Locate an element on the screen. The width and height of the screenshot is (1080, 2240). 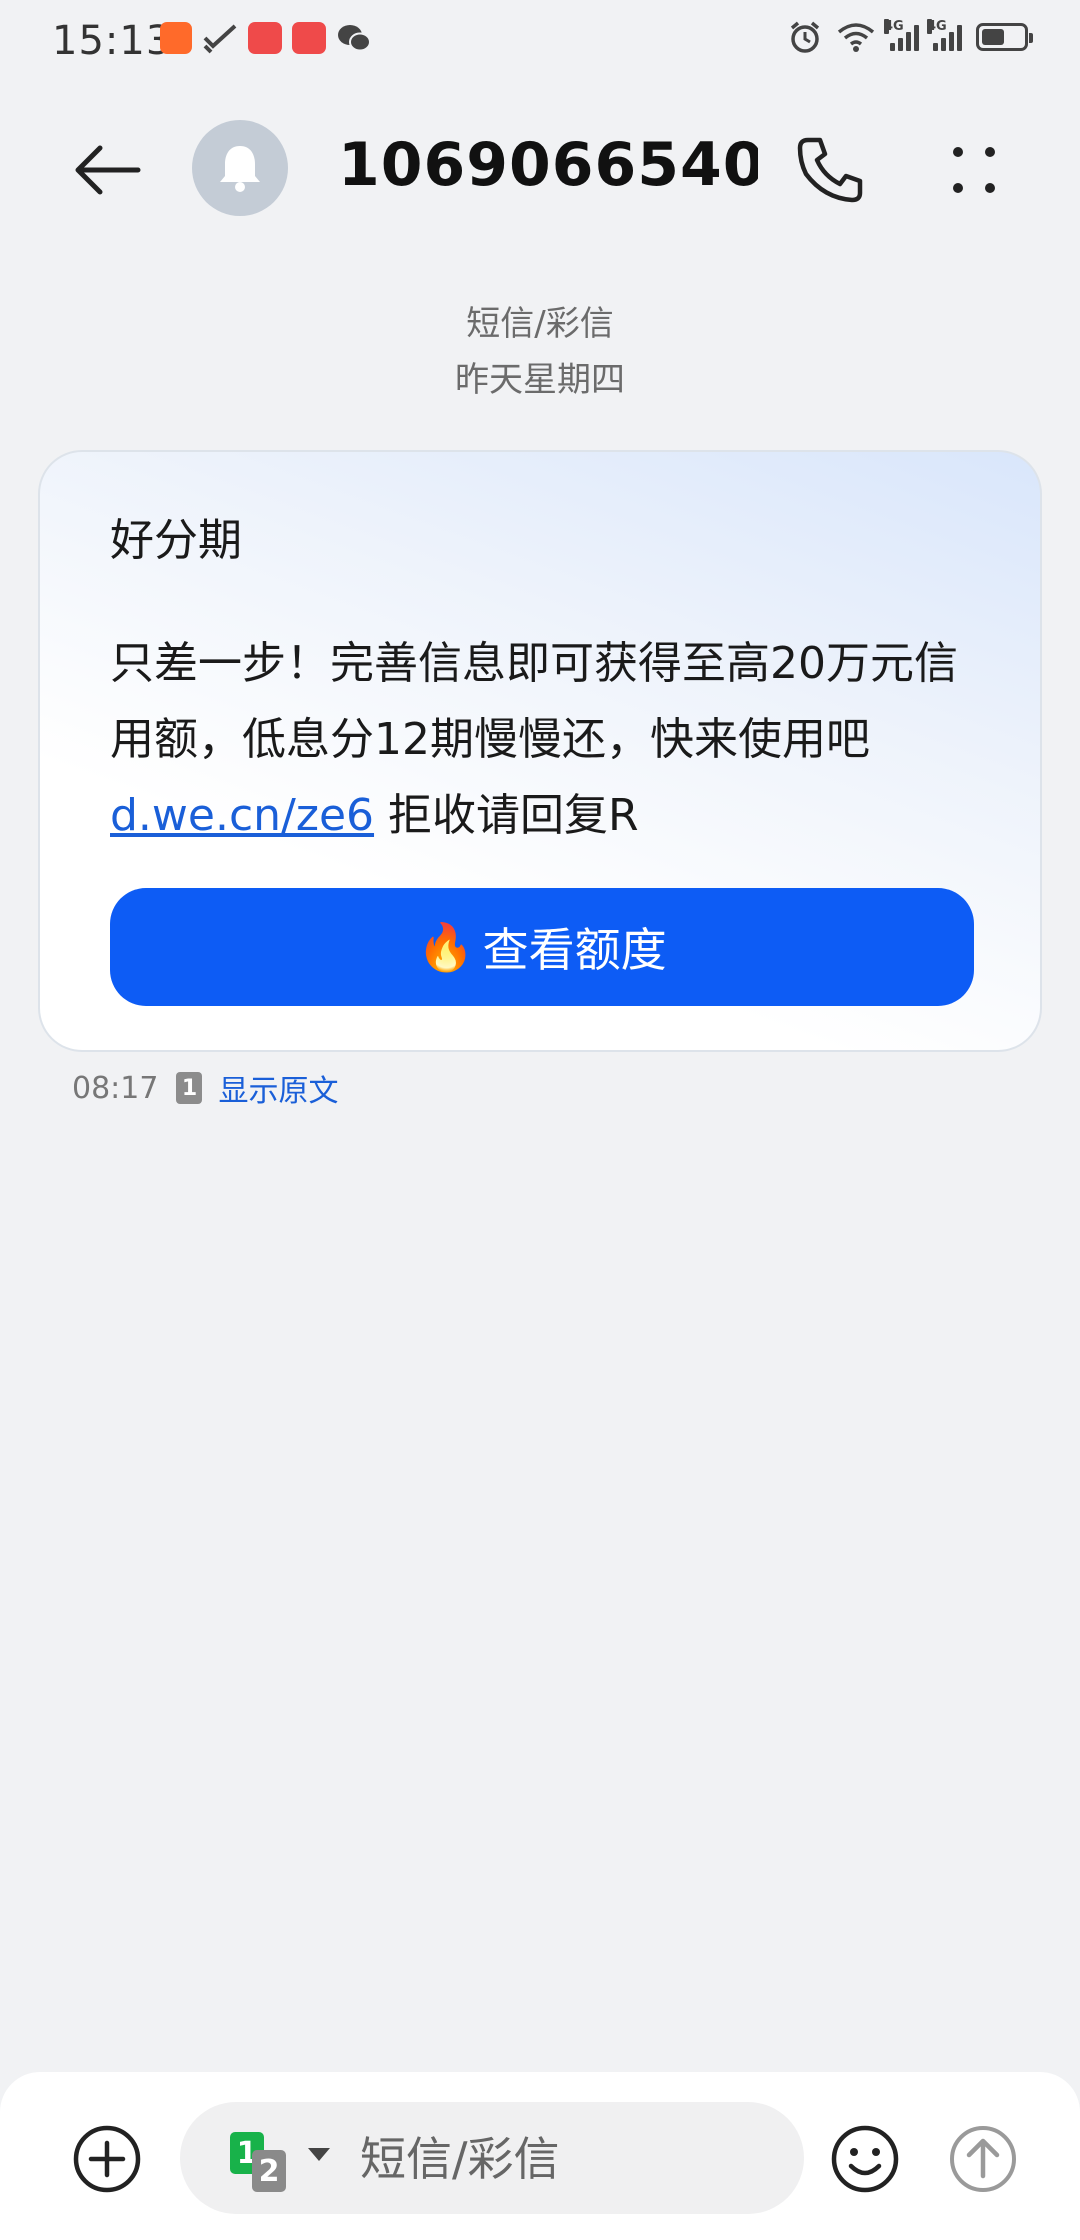
show-original-link: 显示原文 is located at coordinates (278, 1088).